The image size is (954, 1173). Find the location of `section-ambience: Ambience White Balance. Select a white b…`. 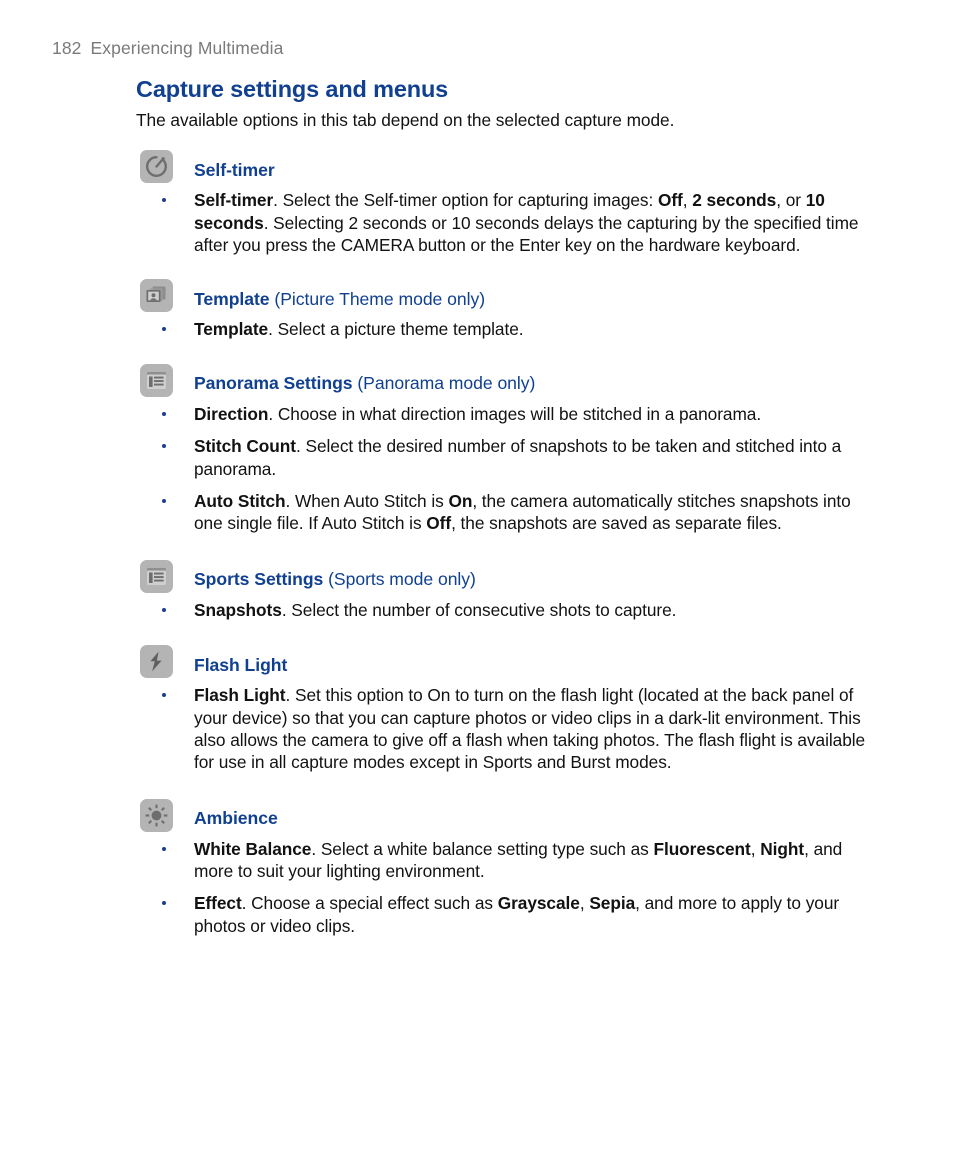

section-ambience: Ambience White Balance. Select a white b… is located at coordinates (501, 868).